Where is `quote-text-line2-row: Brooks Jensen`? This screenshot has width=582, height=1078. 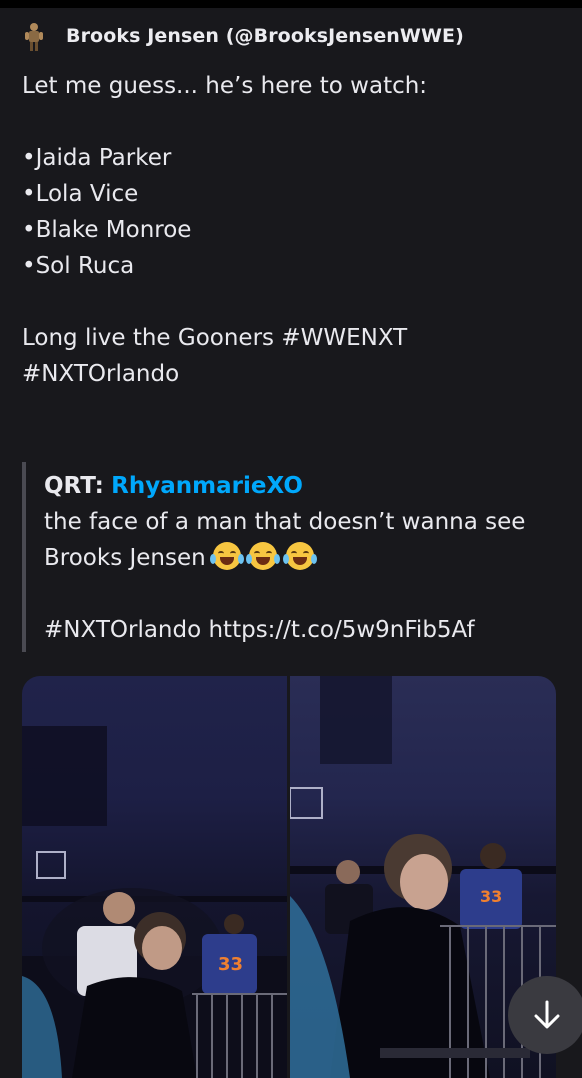
quote-text-line2-row: Brooks Jensen is located at coordinates (304, 558).